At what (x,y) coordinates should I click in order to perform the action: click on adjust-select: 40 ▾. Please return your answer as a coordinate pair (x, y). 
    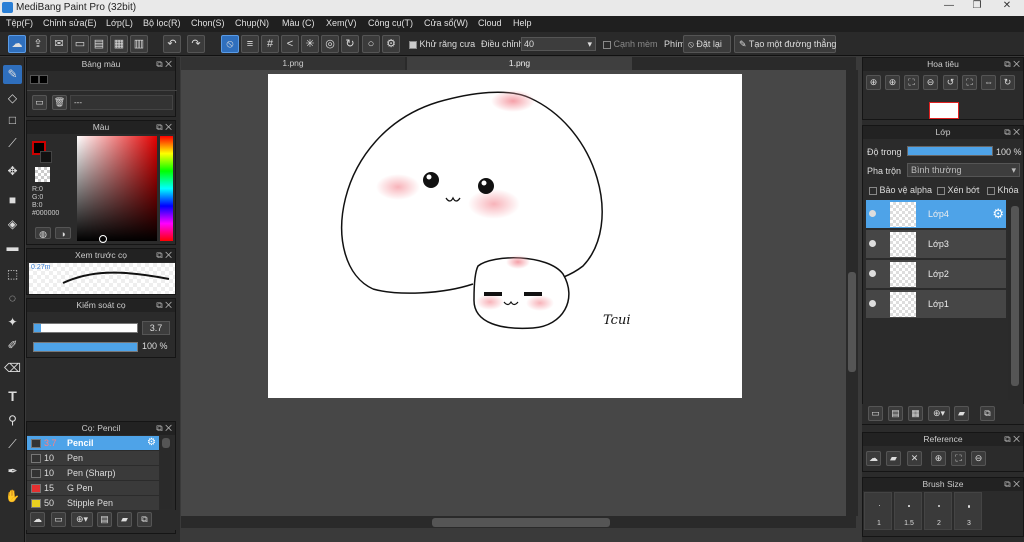
    Looking at the image, I should click on (558, 44).